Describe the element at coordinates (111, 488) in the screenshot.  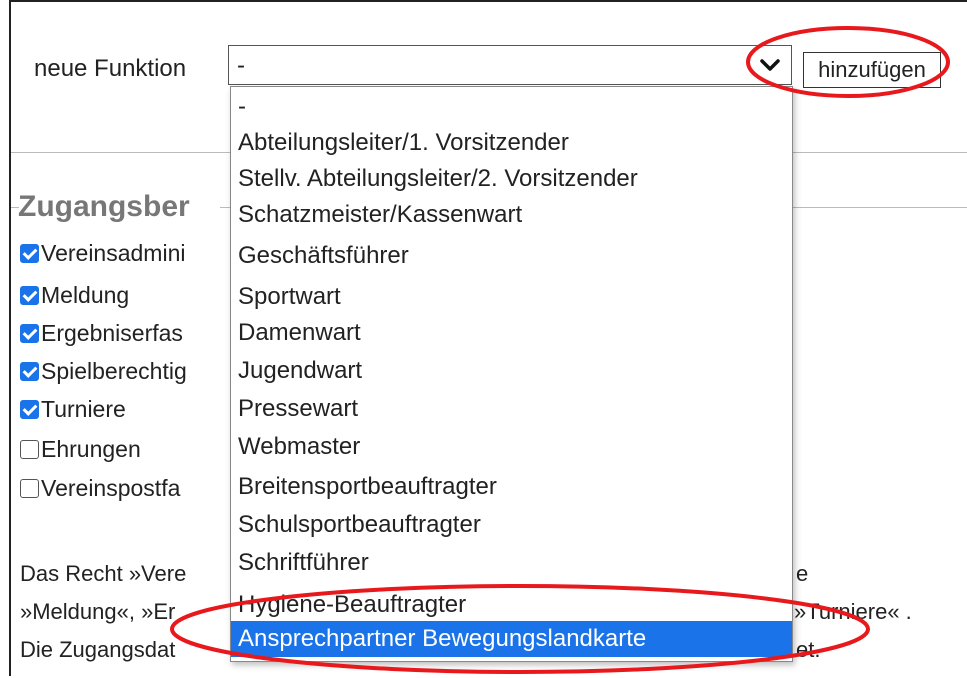
I see `permission-label: Vereinspostfa` at that location.